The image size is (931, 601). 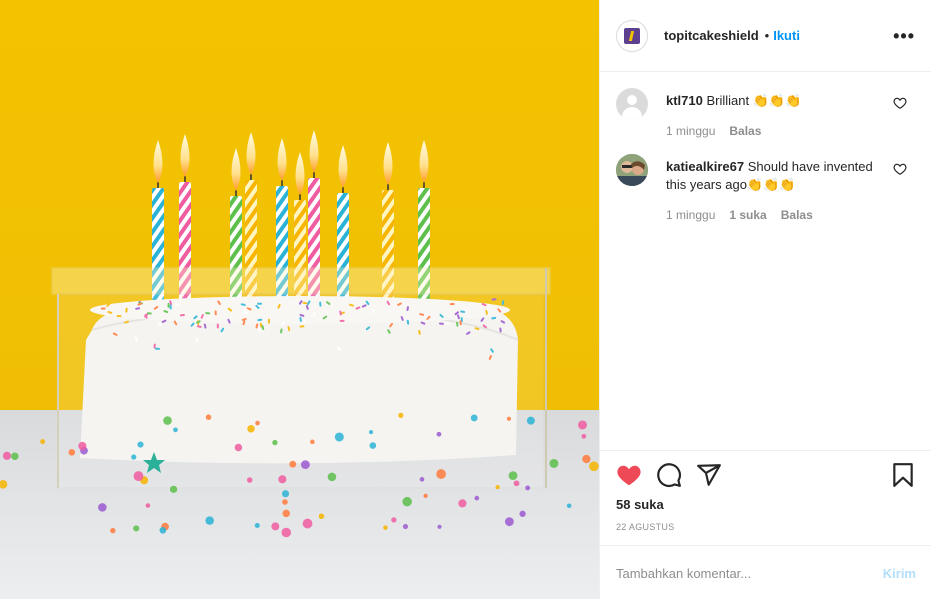 I want to click on post-header: topitcakeshield • Ikuti •••, so click(x=765, y=36).